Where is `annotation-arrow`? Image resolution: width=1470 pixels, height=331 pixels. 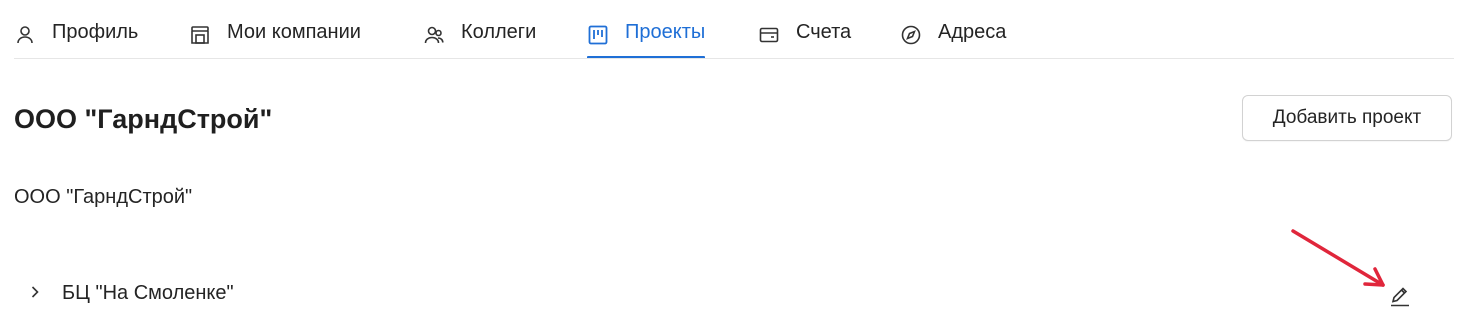 annotation-arrow is located at coordinates (1338, 258).